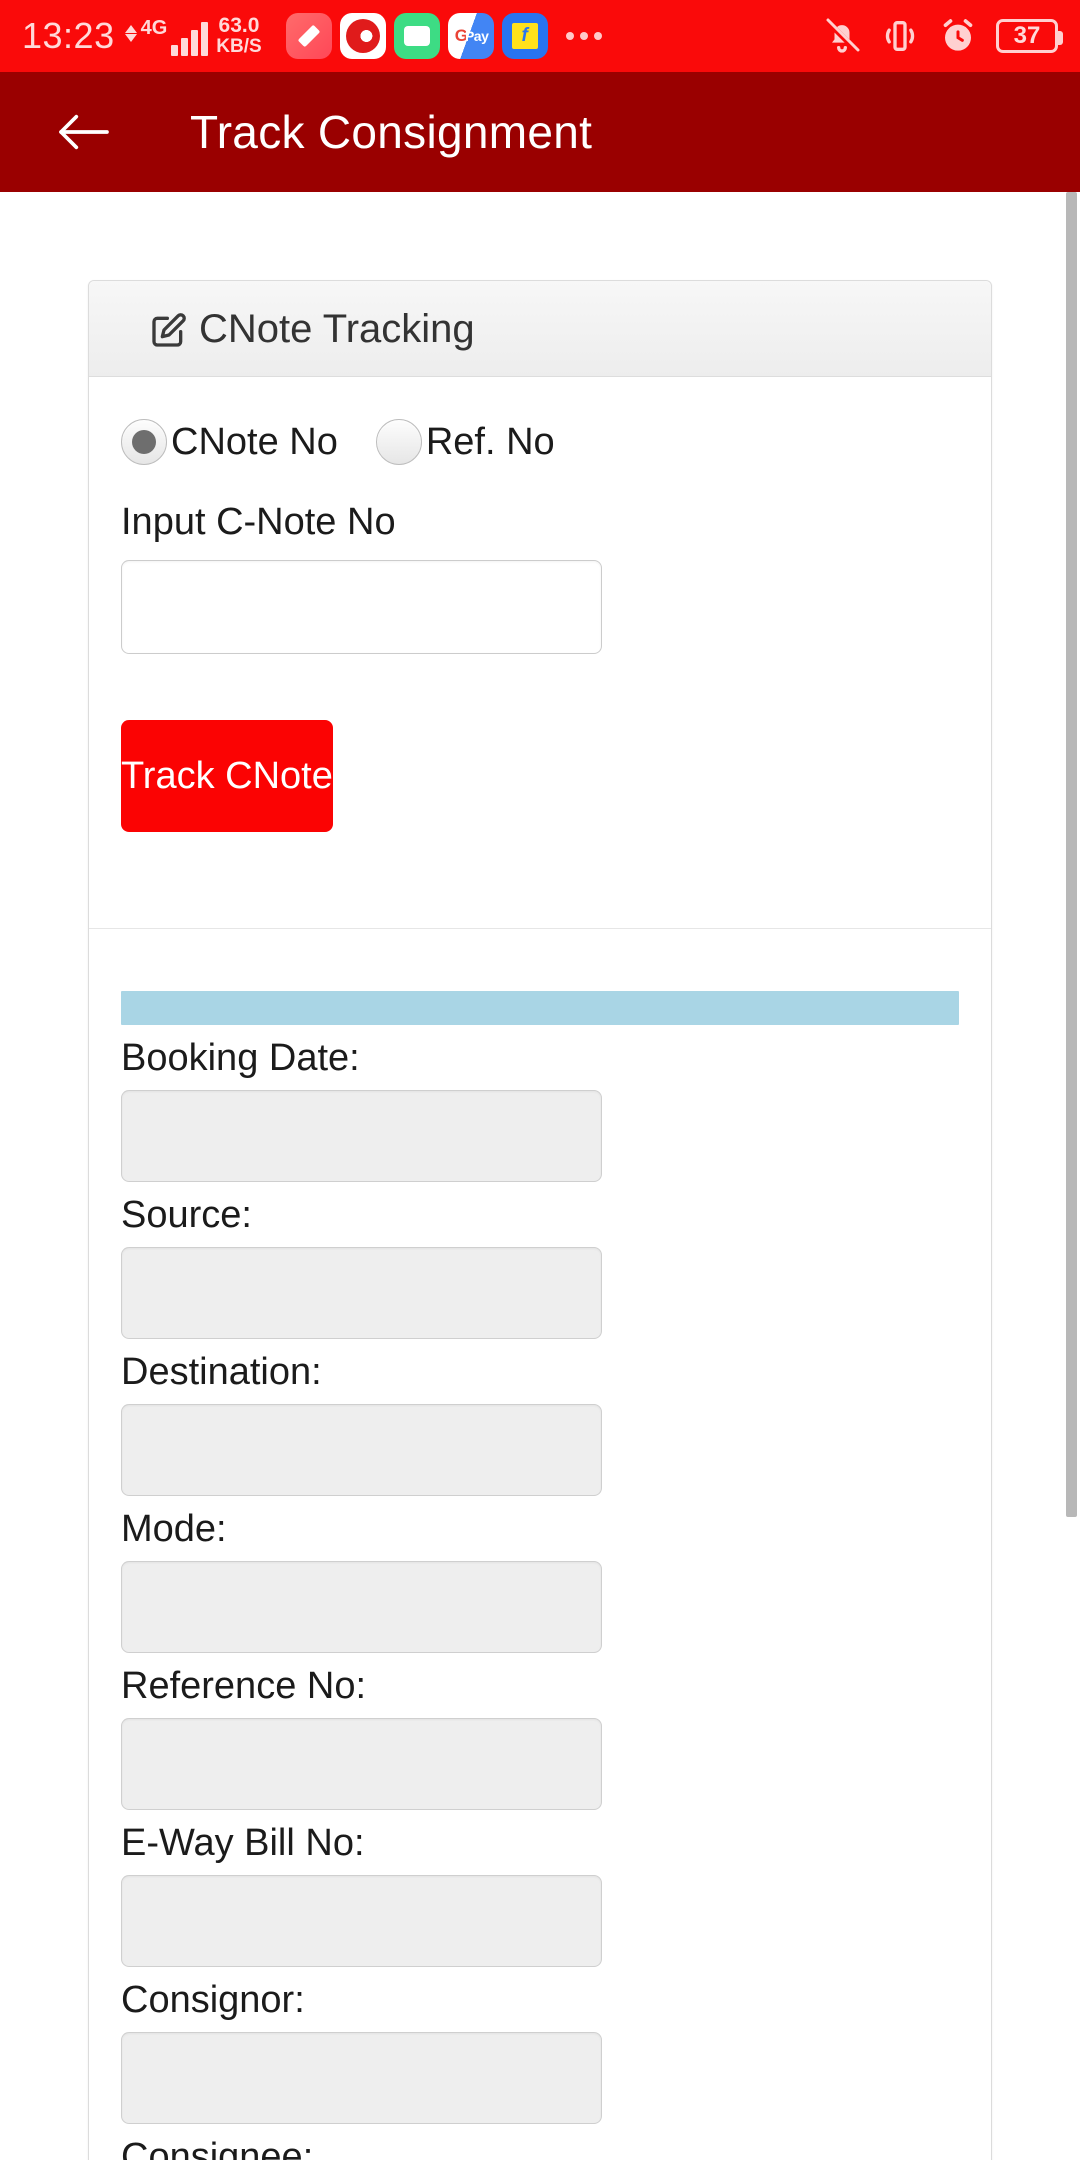 The width and height of the screenshot is (1080, 2160). What do you see at coordinates (169, 330) in the screenshot?
I see `edit-square-icon` at bounding box center [169, 330].